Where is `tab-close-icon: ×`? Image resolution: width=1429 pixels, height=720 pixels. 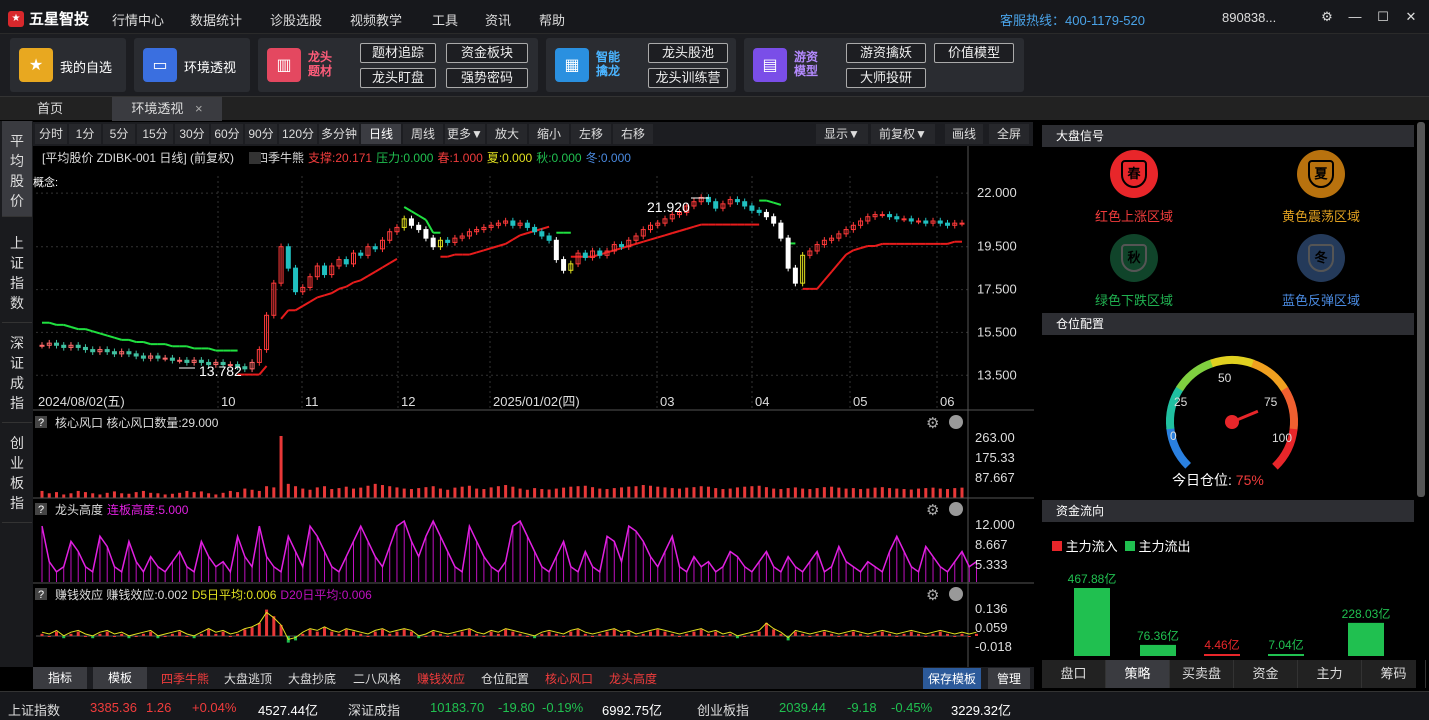
tab-close-icon: × is located at coordinates (199, 108).